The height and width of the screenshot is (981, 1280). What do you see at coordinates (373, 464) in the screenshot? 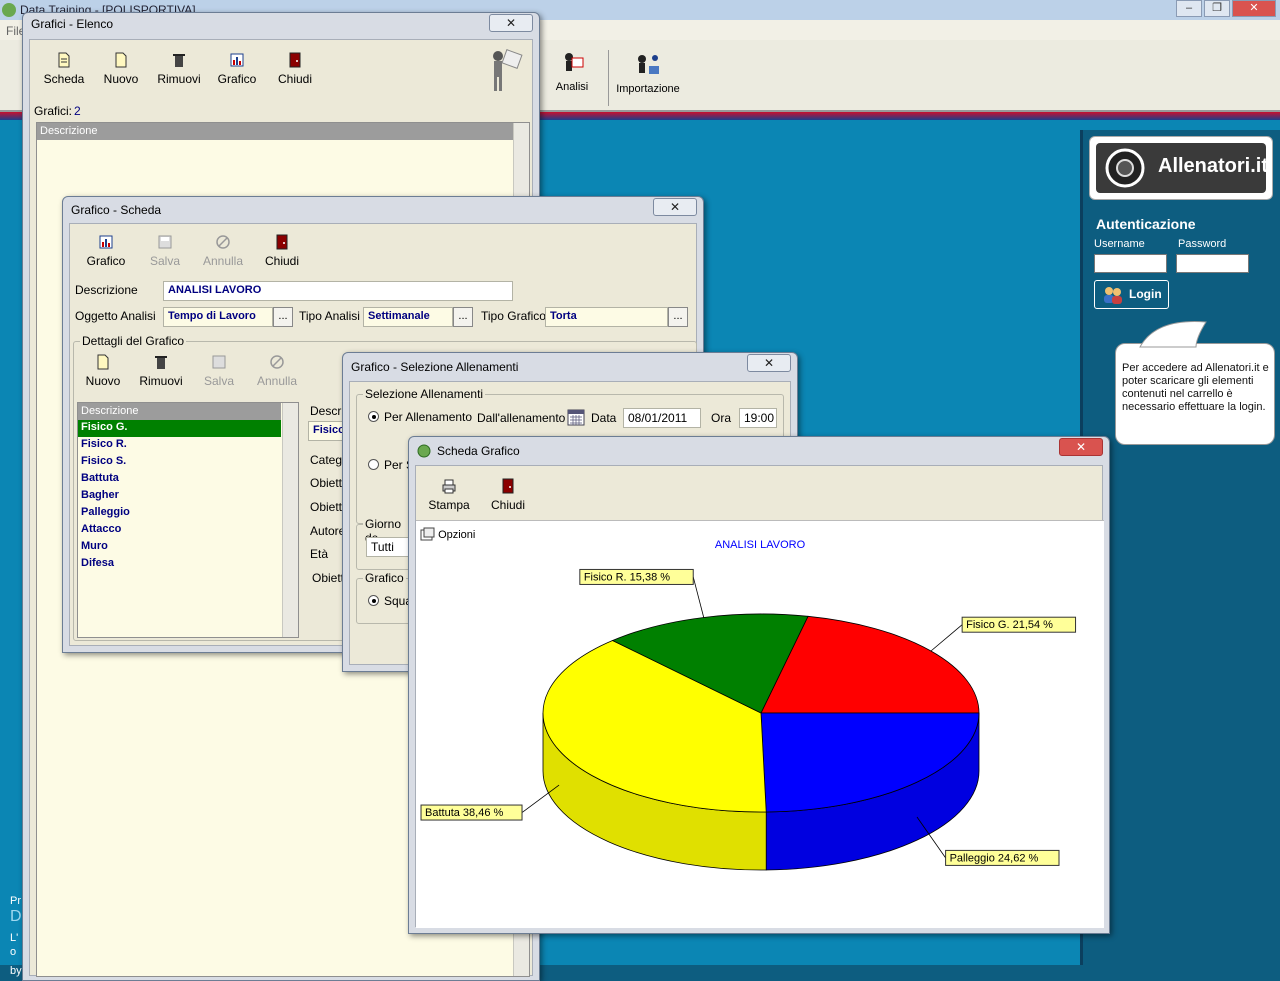
I see `radio-empty-icon` at bounding box center [373, 464].